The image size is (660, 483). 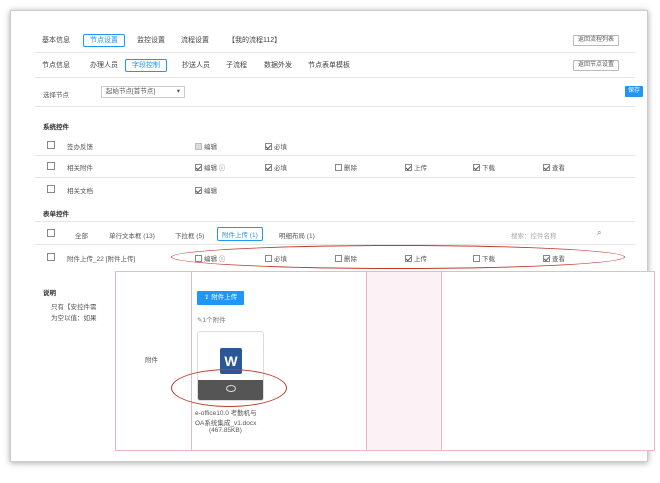 I want to click on note-line: 为空以值：如果, so click(x=74, y=318).